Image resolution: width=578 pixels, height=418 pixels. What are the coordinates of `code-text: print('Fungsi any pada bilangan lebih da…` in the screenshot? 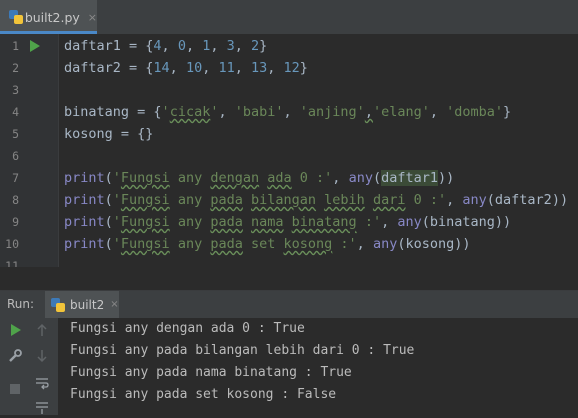 It's located at (316, 200).